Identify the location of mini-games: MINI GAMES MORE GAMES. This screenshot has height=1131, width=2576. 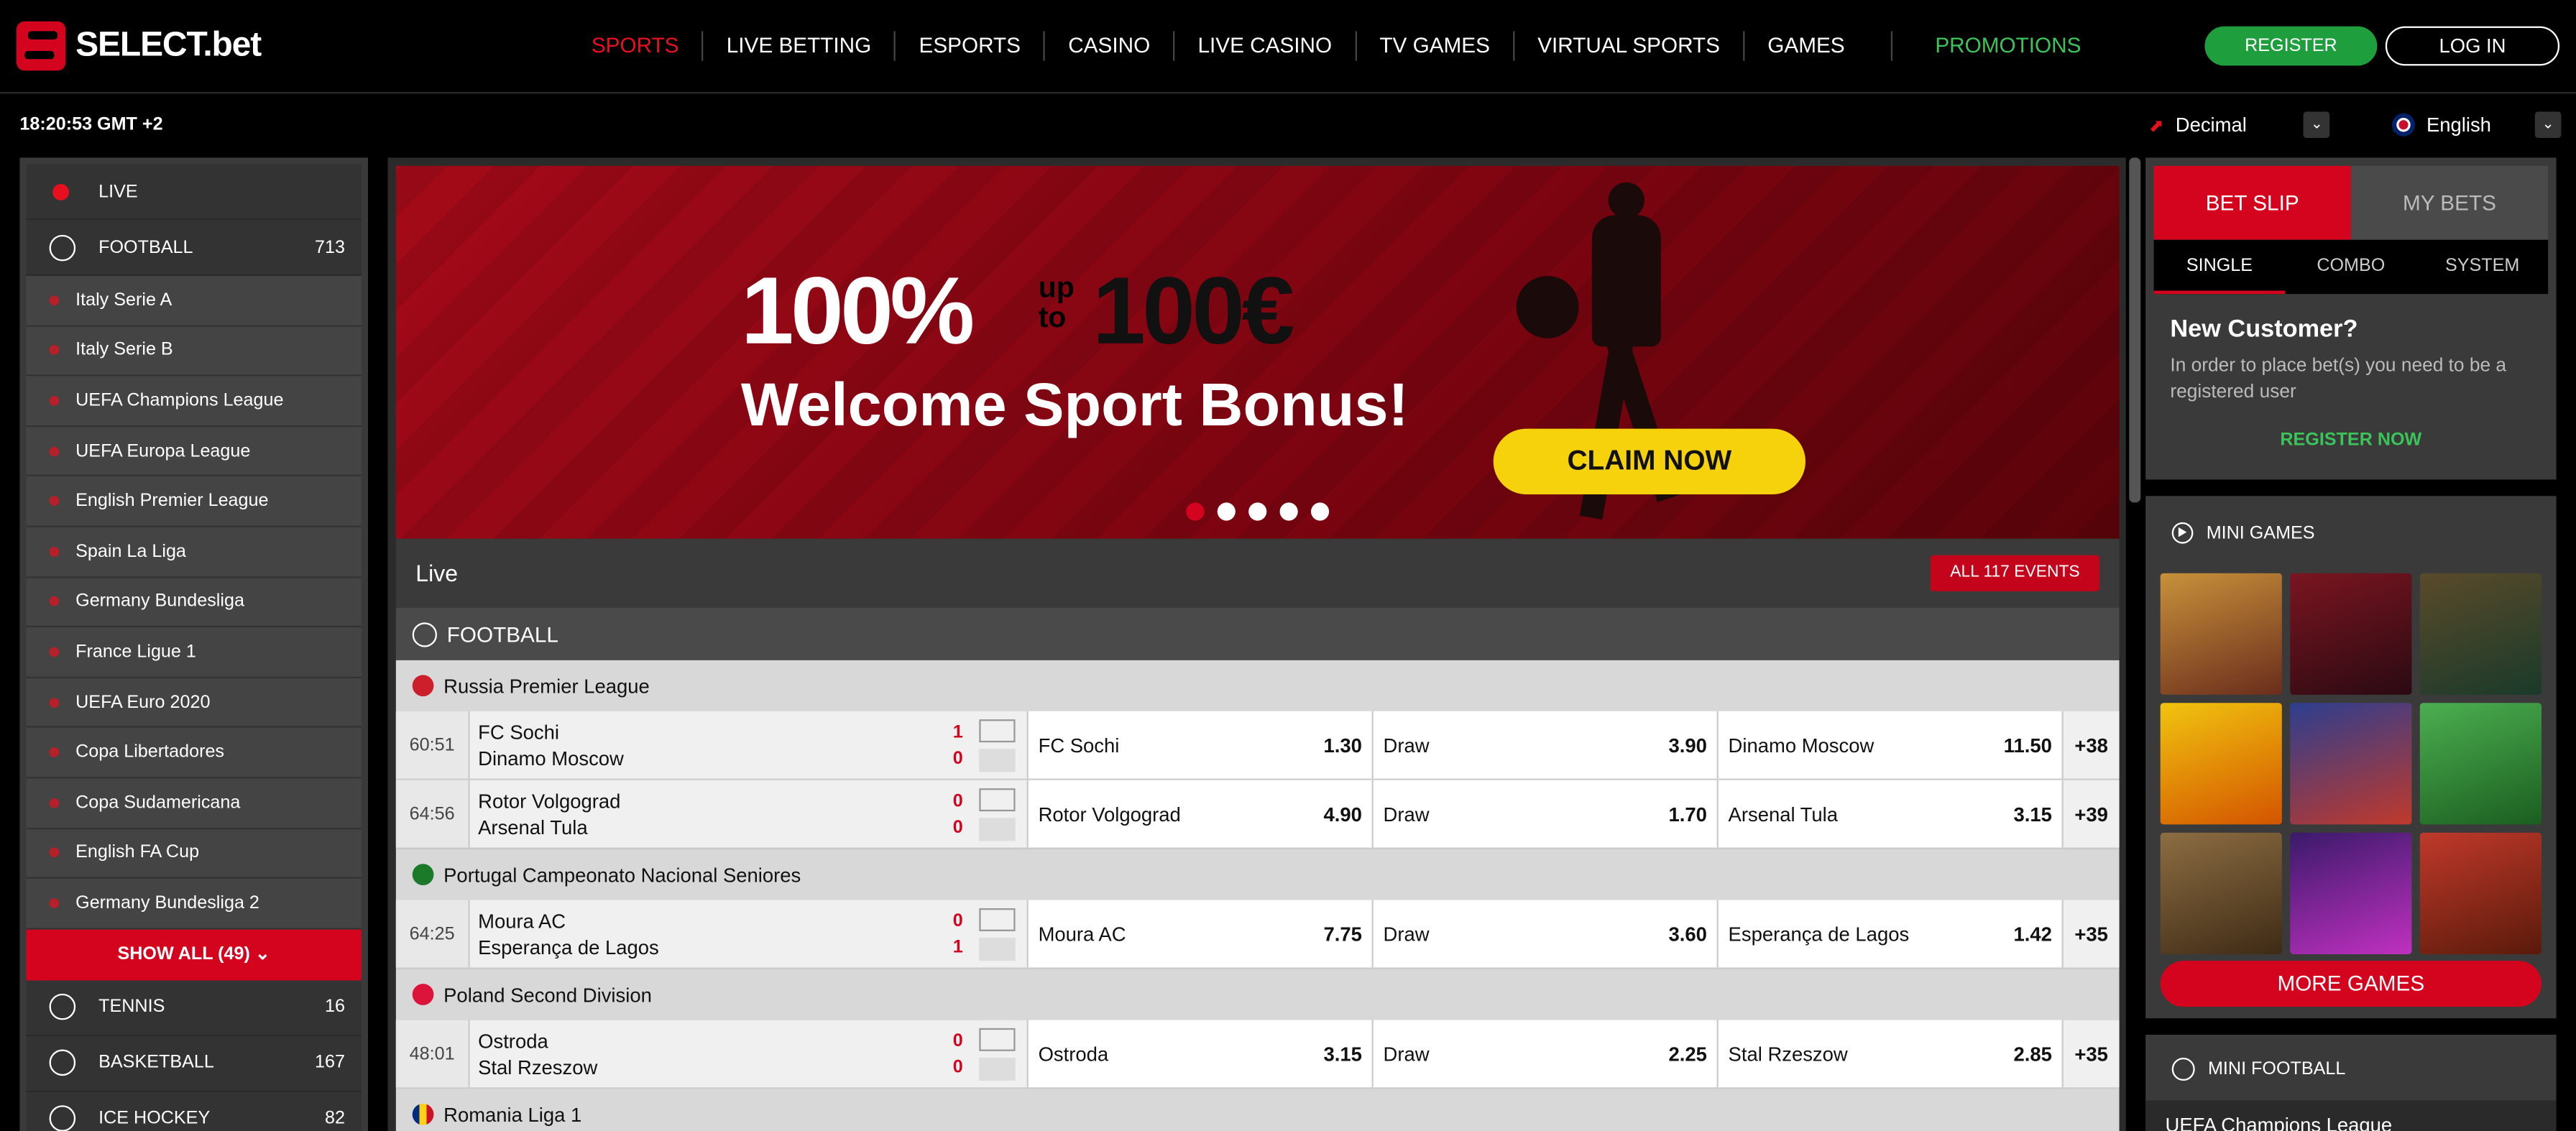
(2351, 757).